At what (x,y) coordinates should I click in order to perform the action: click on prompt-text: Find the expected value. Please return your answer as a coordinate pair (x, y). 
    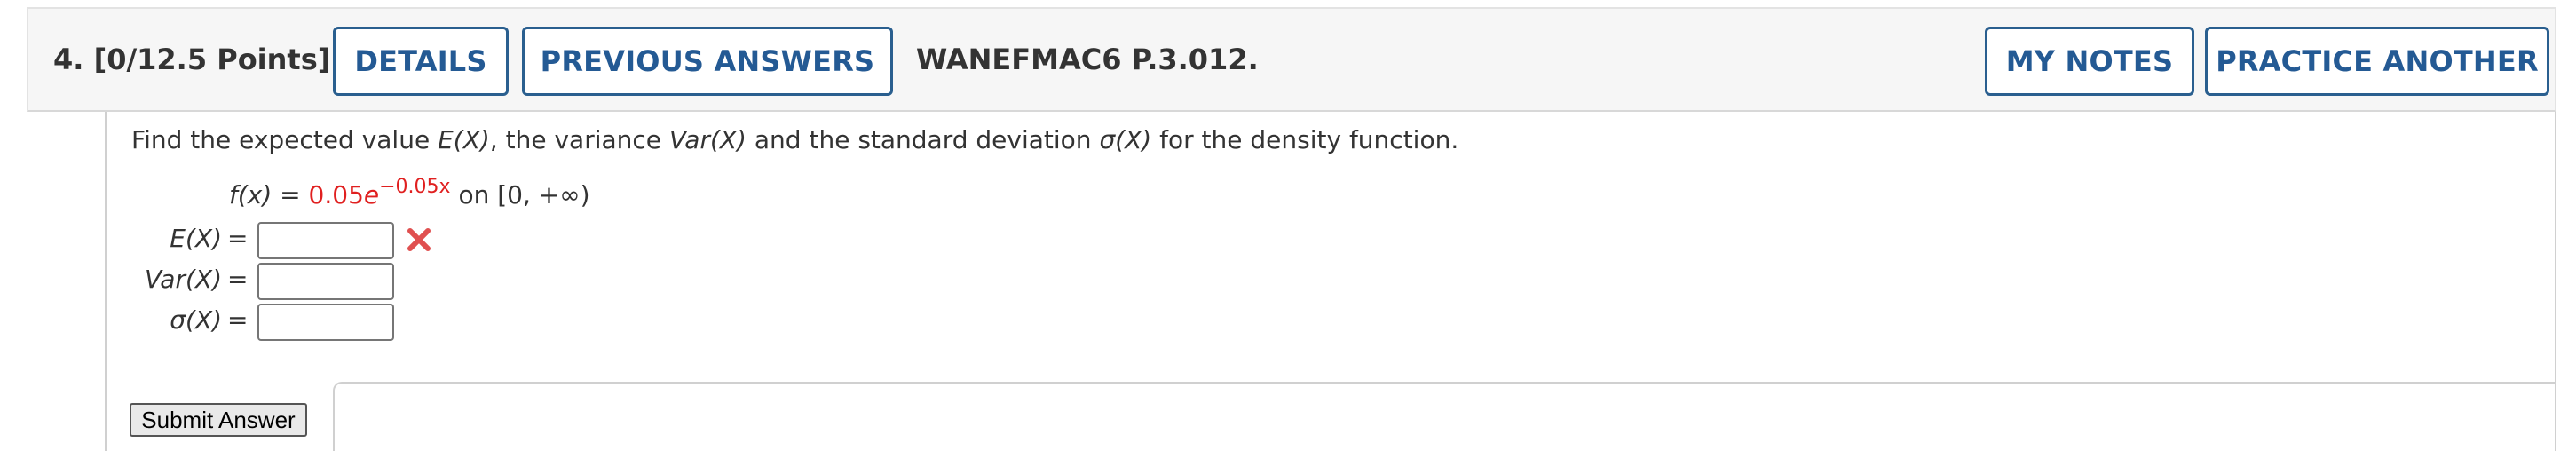
    Looking at the image, I should click on (285, 140).